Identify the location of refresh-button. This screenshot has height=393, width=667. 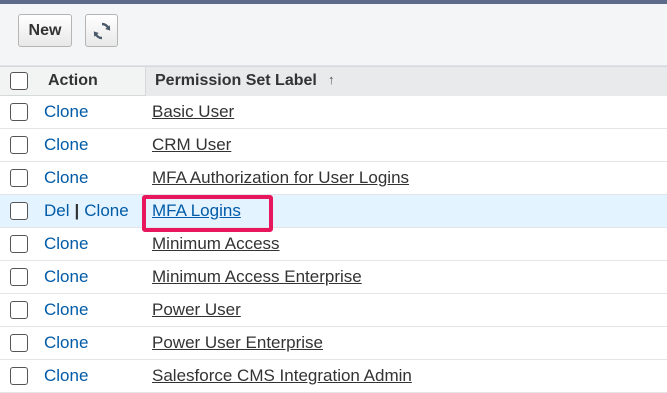
(101, 30).